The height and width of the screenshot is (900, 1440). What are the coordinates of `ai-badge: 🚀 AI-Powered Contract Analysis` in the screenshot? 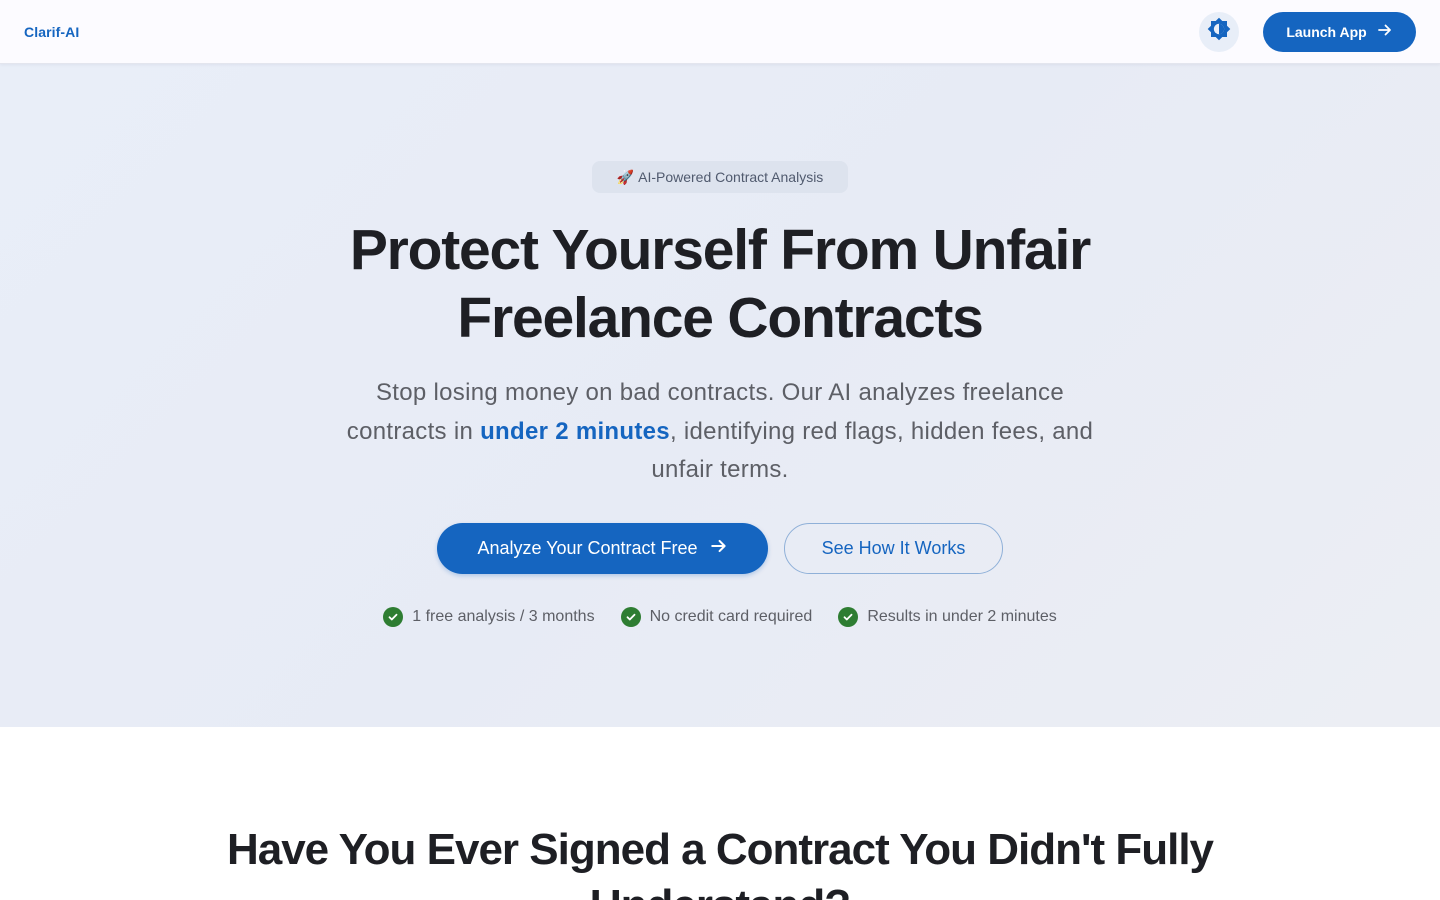 It's located at (720, 177).